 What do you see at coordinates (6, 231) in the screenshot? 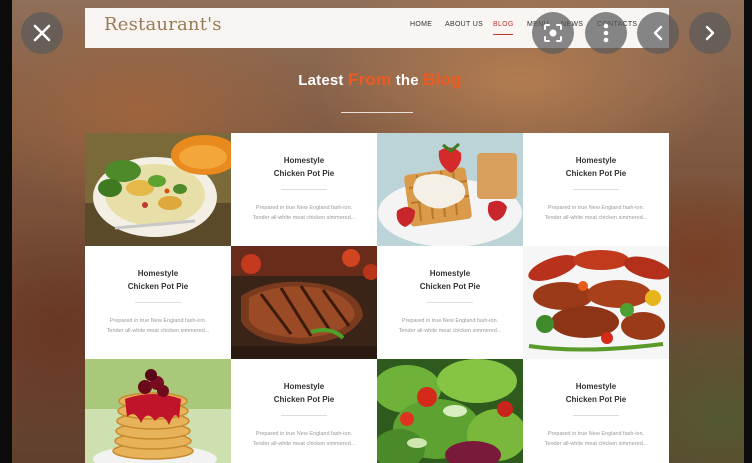
I see `left-letterbox` at bounding box center [6, 231].